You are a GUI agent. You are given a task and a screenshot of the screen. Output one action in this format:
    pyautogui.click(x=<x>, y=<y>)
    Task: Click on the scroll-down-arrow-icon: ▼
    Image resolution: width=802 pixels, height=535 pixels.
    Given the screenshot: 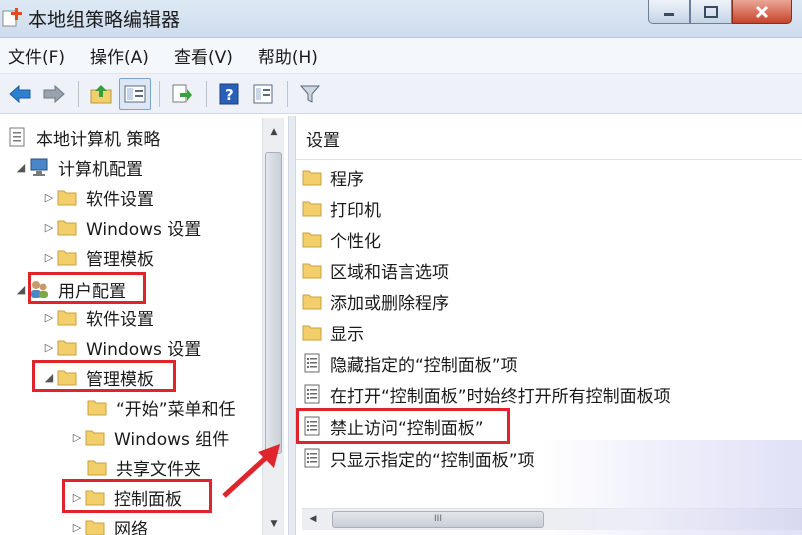 What is the action you would take?
    pyautogui.click(x=274, y=524)
    